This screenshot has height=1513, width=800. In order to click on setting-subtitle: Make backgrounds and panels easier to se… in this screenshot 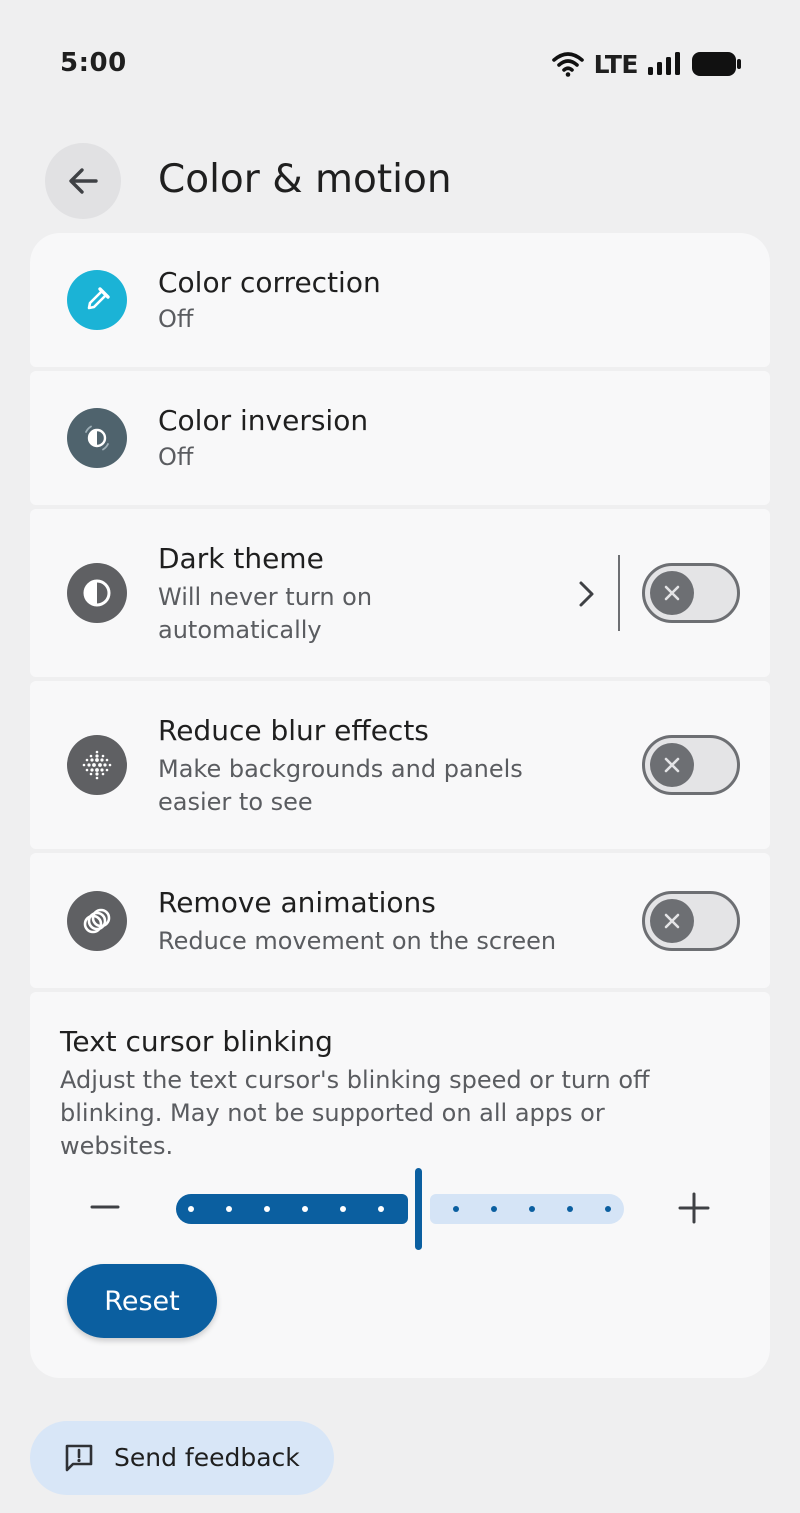, I will do `click(340, 785)`.